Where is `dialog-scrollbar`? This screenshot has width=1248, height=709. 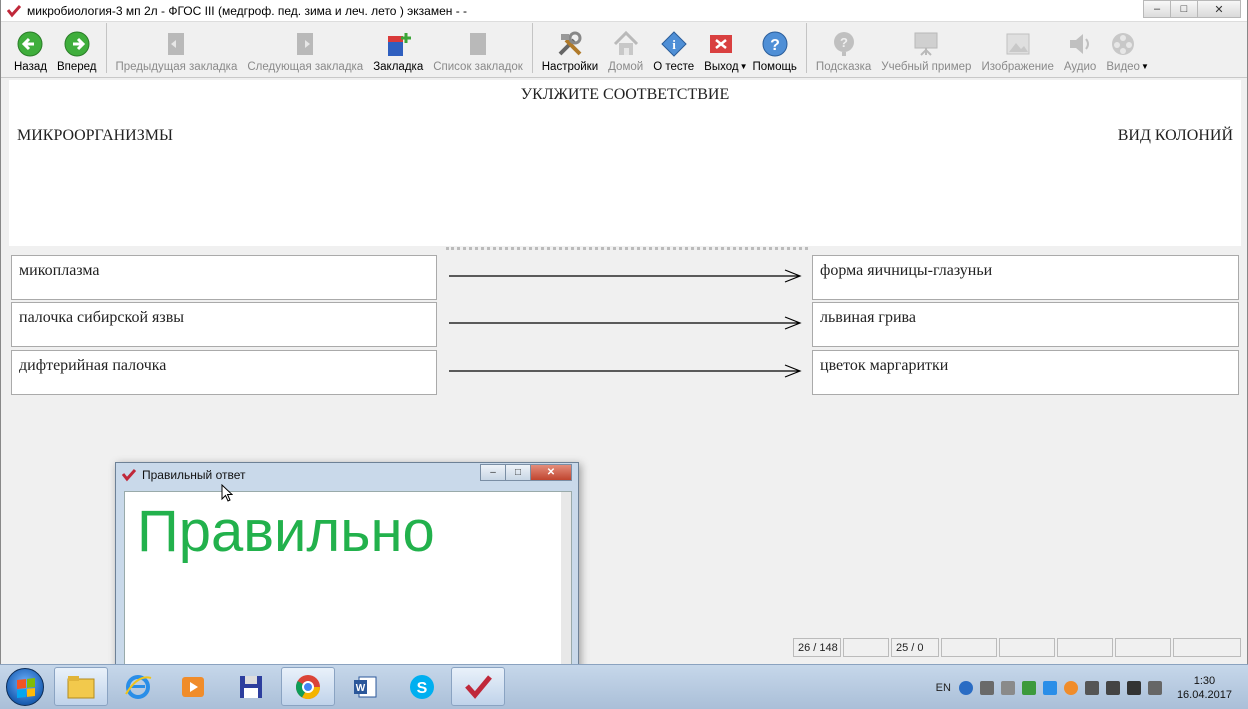
dialog-scrollbar is located at coordinates (566, 579).